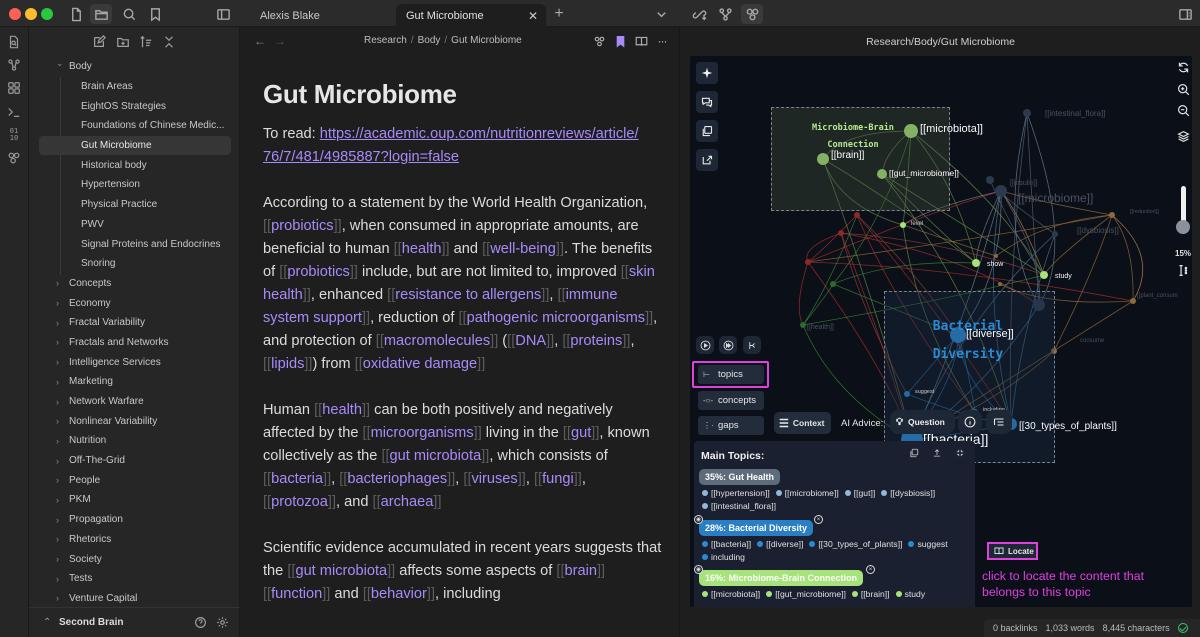  Describe the element at coordinates (134, 67) in the screenshot. I see `tree-folder: ⌄ Body` at that location.